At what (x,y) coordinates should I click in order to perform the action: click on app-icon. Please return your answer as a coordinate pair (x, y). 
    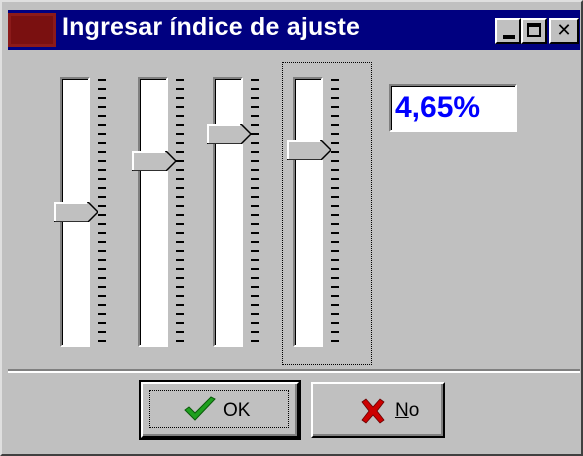
    Looking at the image, I should click on (32, 30).